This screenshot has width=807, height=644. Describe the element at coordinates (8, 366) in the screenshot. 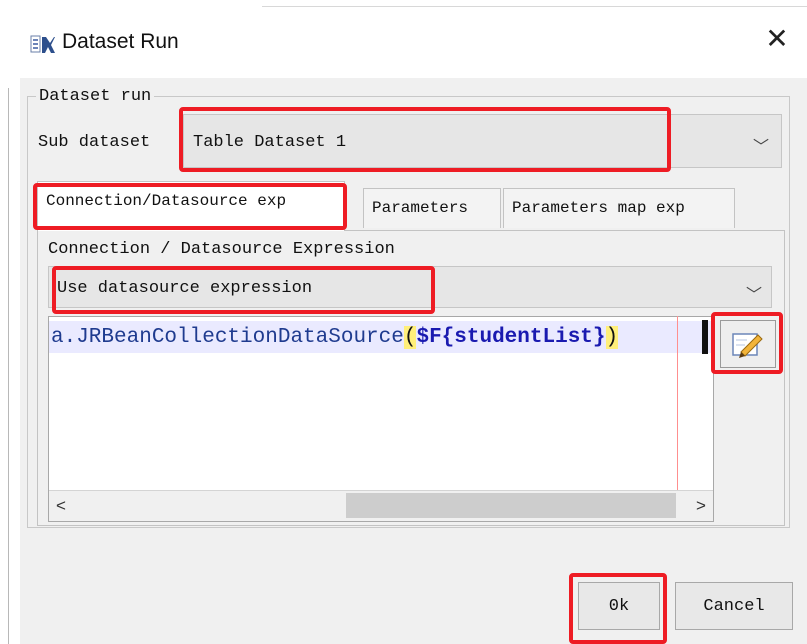

I see `window-left-border` at that location.